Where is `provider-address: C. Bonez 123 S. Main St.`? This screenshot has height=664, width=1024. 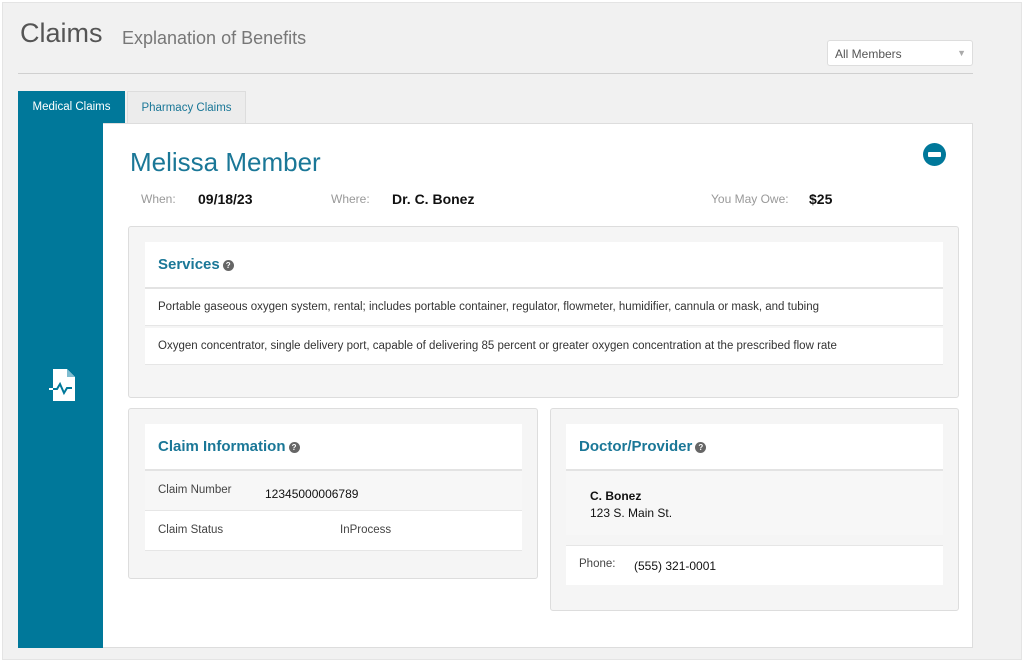
provider-address: C. Bonez 123 S. Main St. is located at coordinates (754, 503).